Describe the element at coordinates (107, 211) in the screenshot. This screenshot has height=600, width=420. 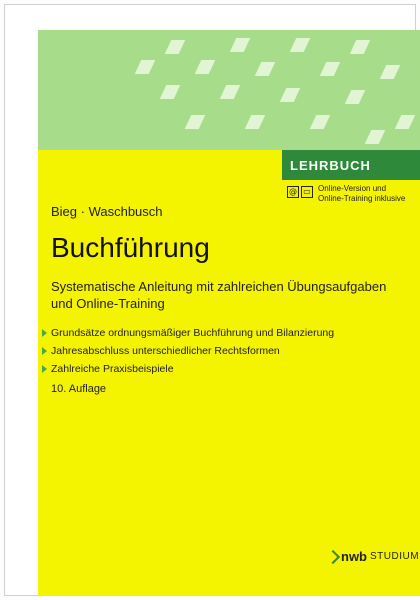
I see `authors: Bieg · Waschbusch` at that location.